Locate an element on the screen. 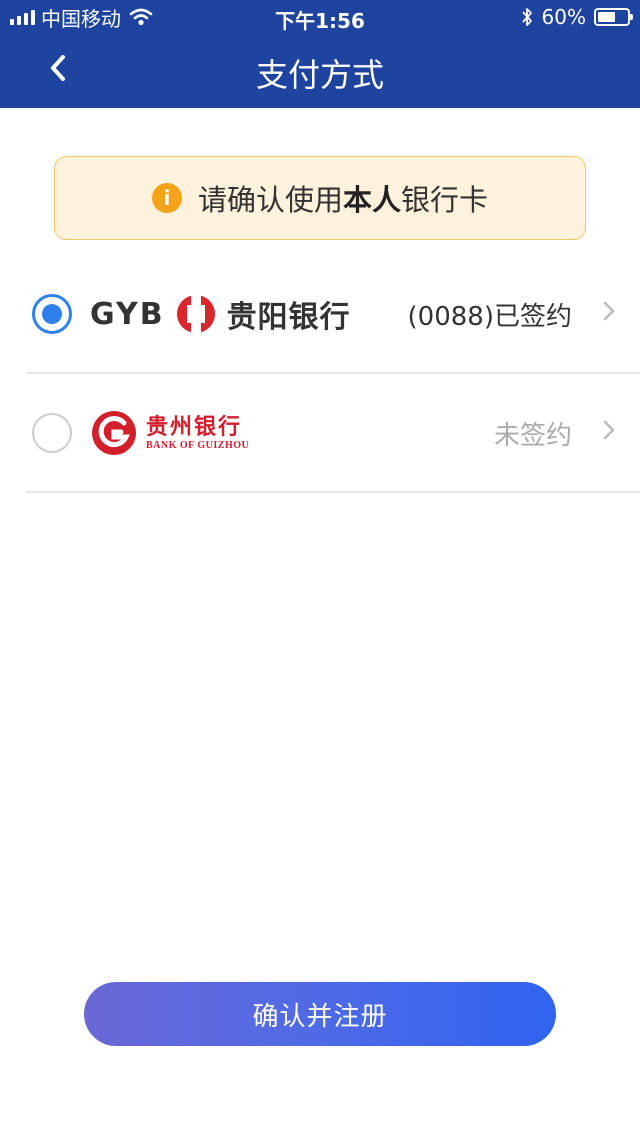 Image resolution: width=640 pixels, height=1138 pixels. info-icon: i is located at coordinates (166, 198).